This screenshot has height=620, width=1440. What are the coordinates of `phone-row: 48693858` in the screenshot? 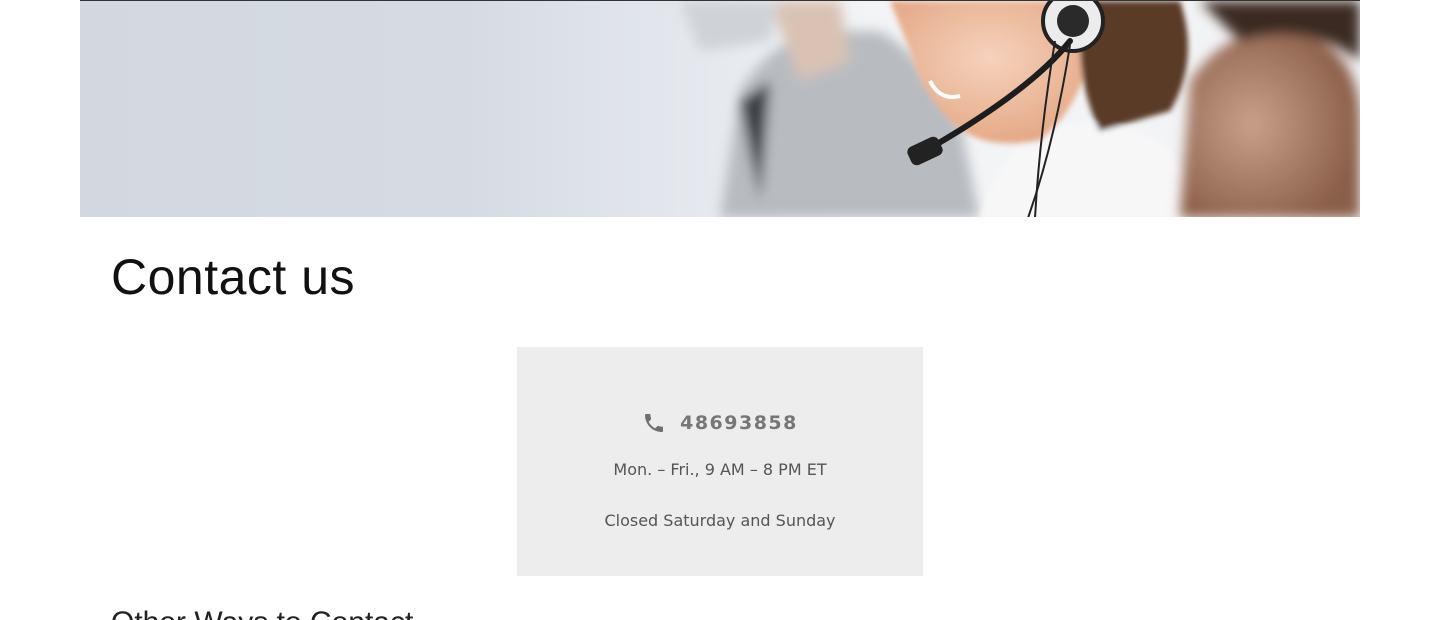 It's located at (720, 423).